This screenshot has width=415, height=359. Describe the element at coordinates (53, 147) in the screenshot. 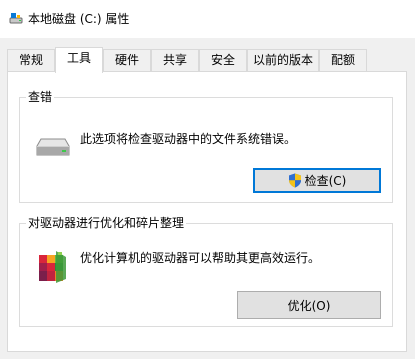

I see `hard-drive-icon` at that location.